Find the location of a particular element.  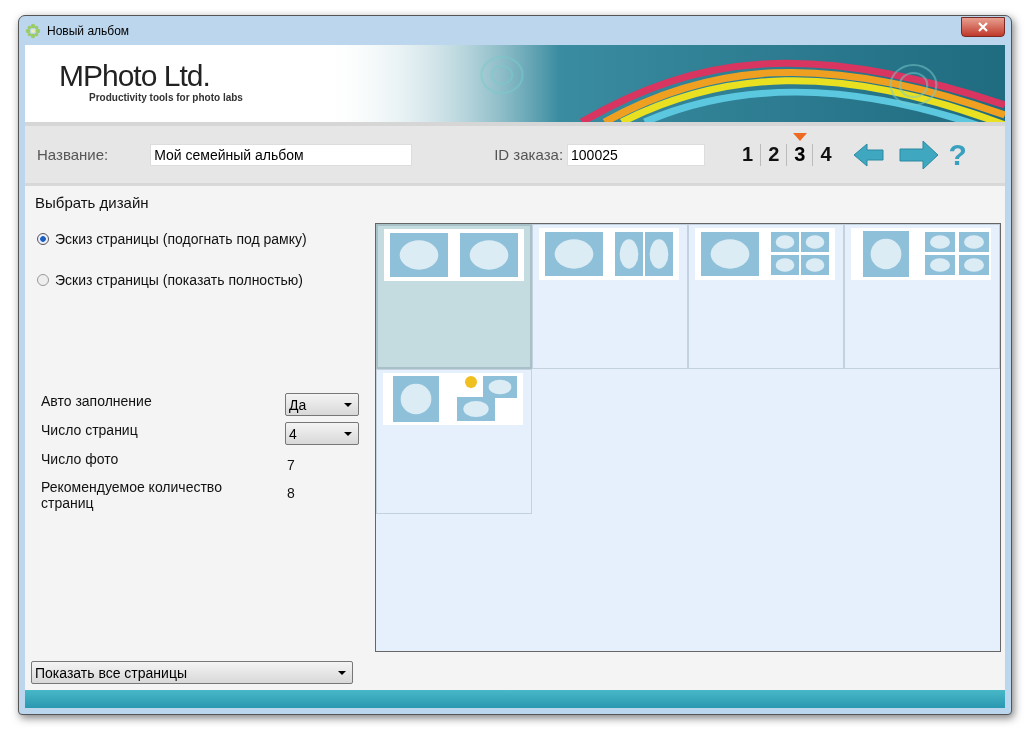

setting-label: Авто заполнение is located at coordinates (97, 401).